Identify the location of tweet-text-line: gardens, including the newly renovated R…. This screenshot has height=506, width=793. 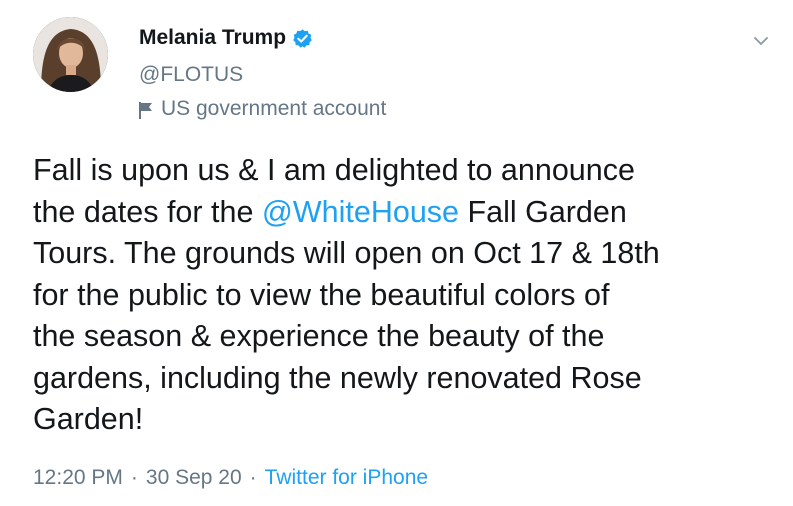
(403, 379).